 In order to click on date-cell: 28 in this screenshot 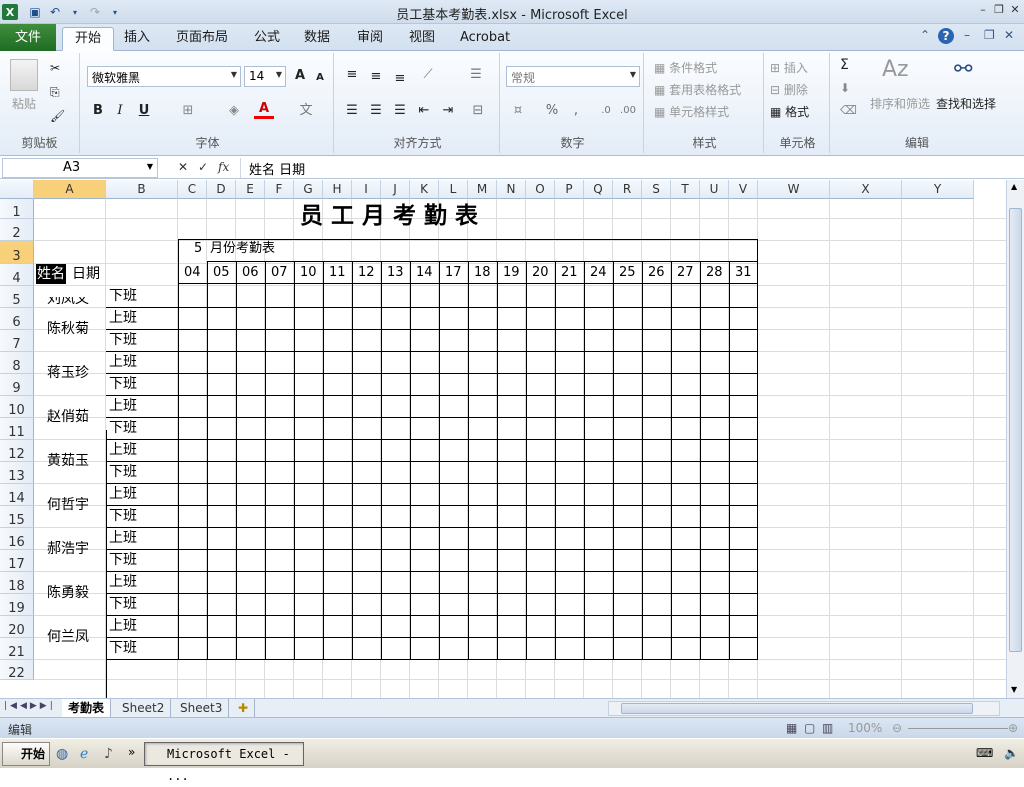, I will do `click(714, 273)`.